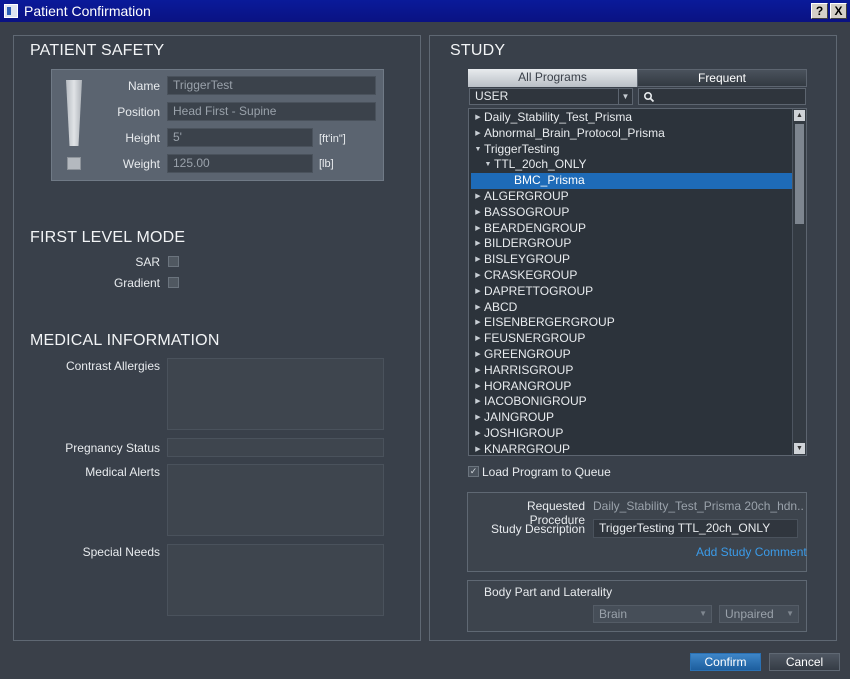 This screenshot has width=850, height=679. I want to click on tree-item: ▶ Daily_Stability_Test_Prisma, so click(631, 118).